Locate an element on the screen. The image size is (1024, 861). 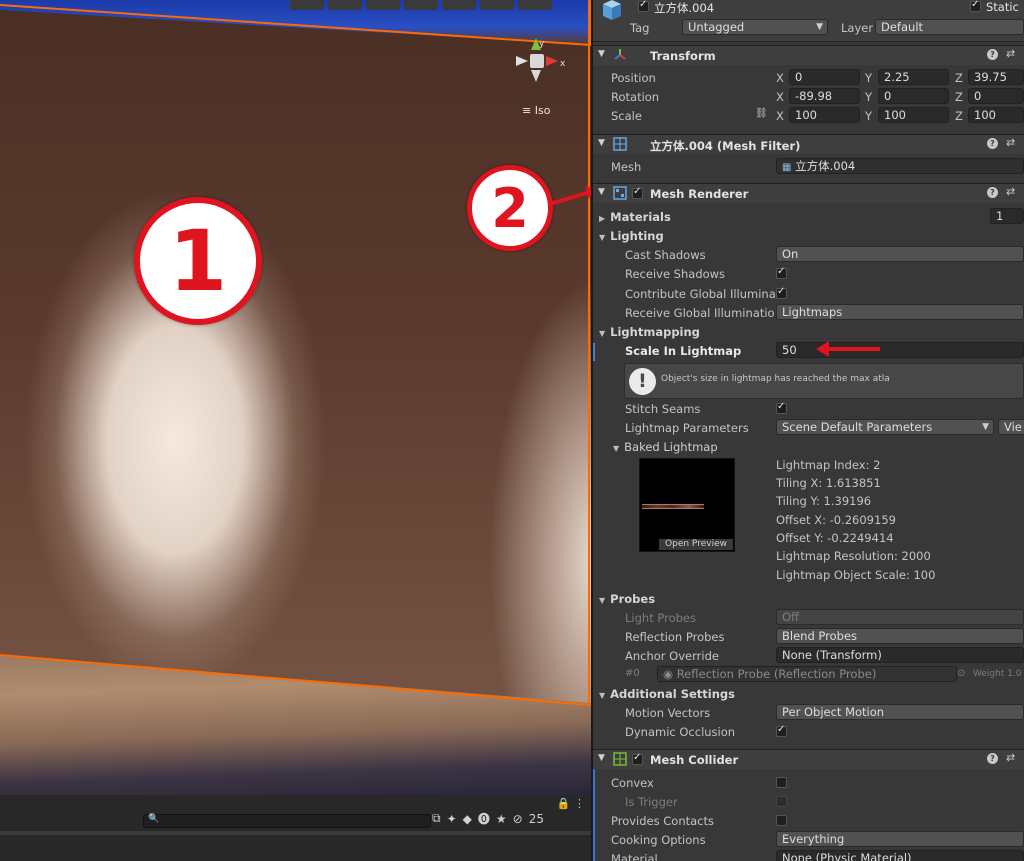
mesh-filter-title: 立方体.004 (Mesh Filter) is located at coordinates (725, 146).